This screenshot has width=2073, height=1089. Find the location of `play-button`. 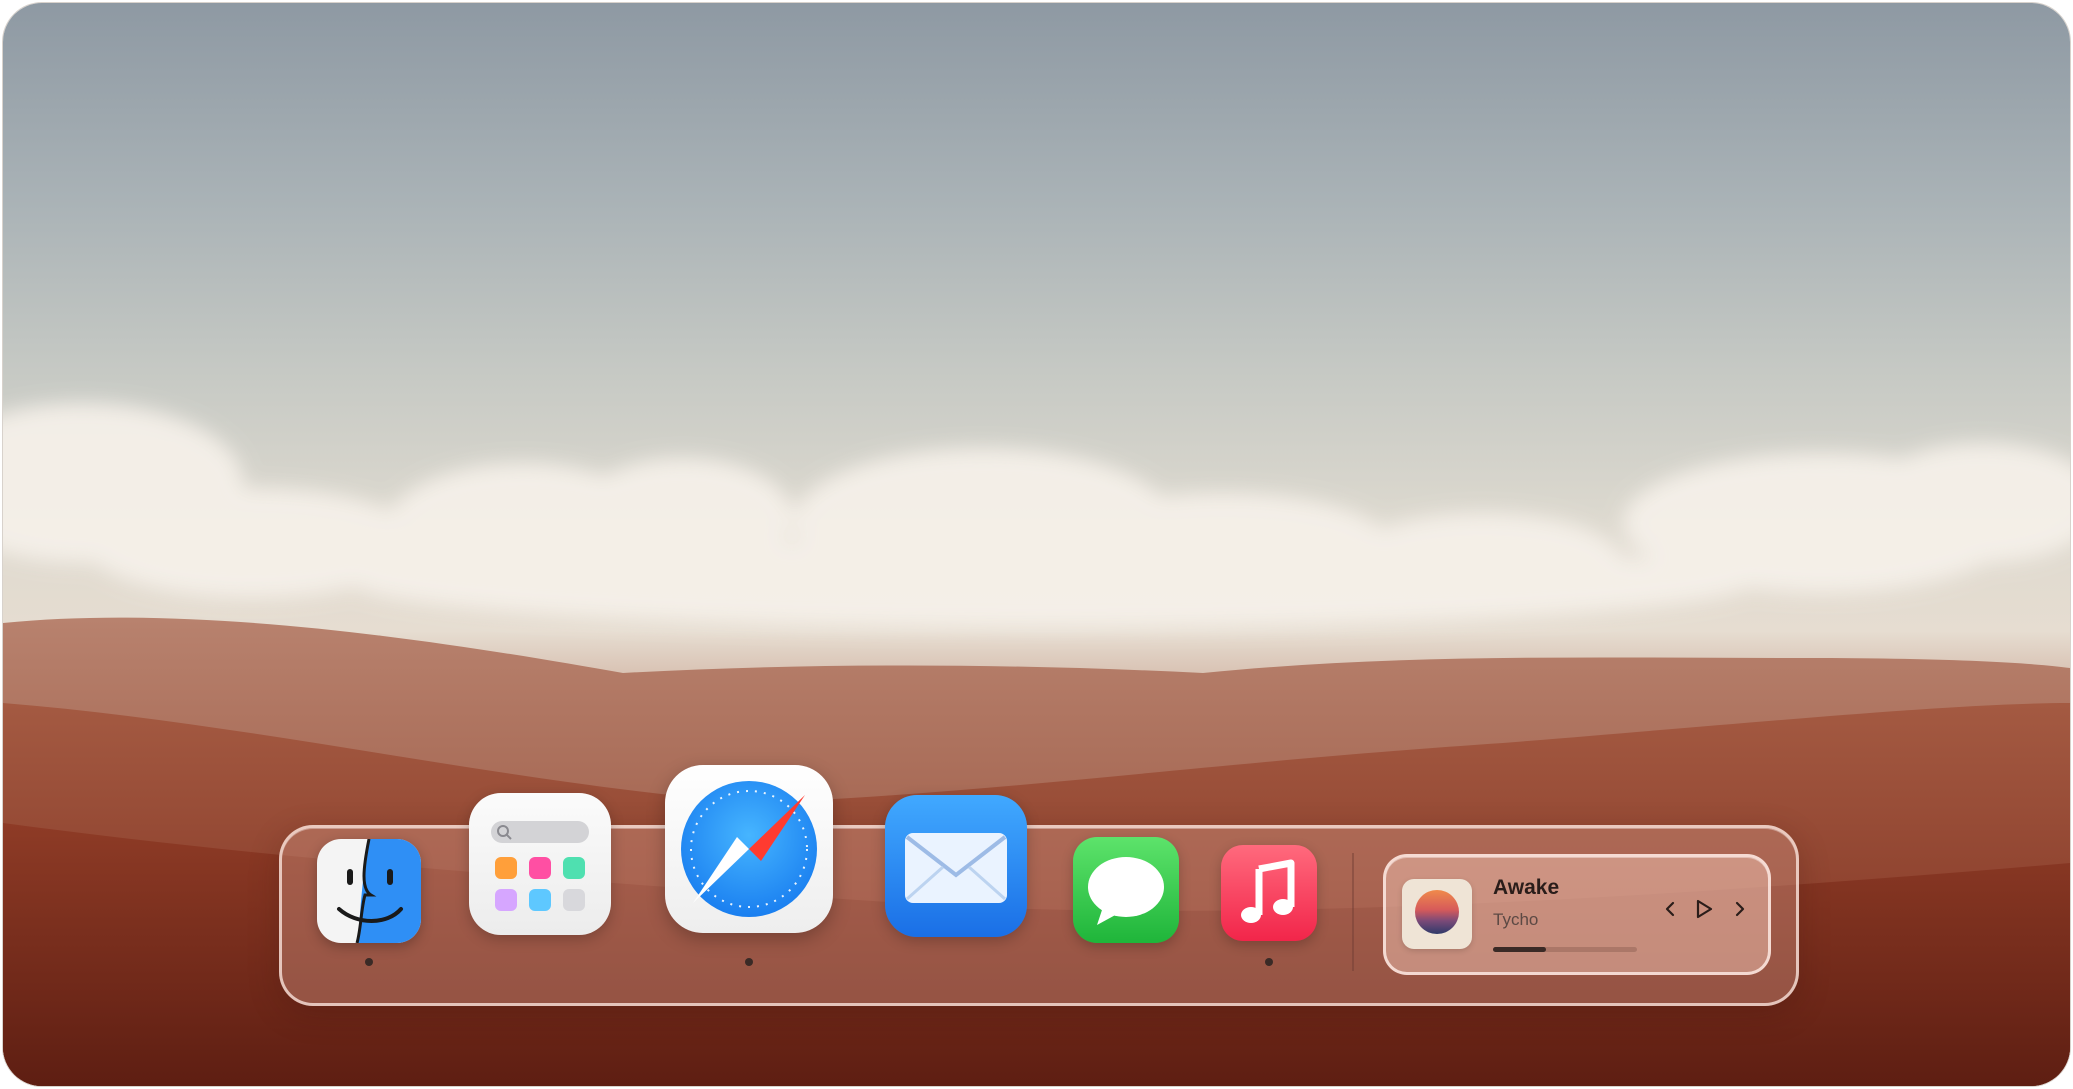

play-button is located at coordinates (1704, 909).